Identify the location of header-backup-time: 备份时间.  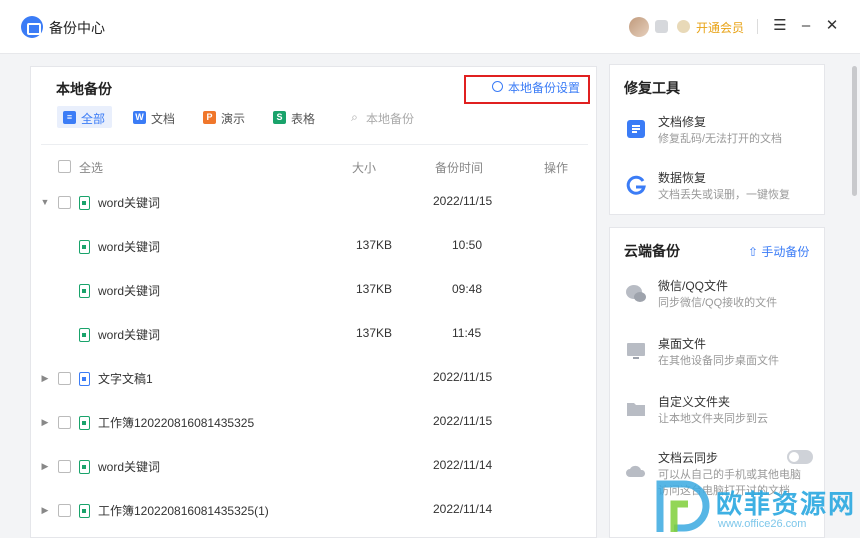
(459, 168).